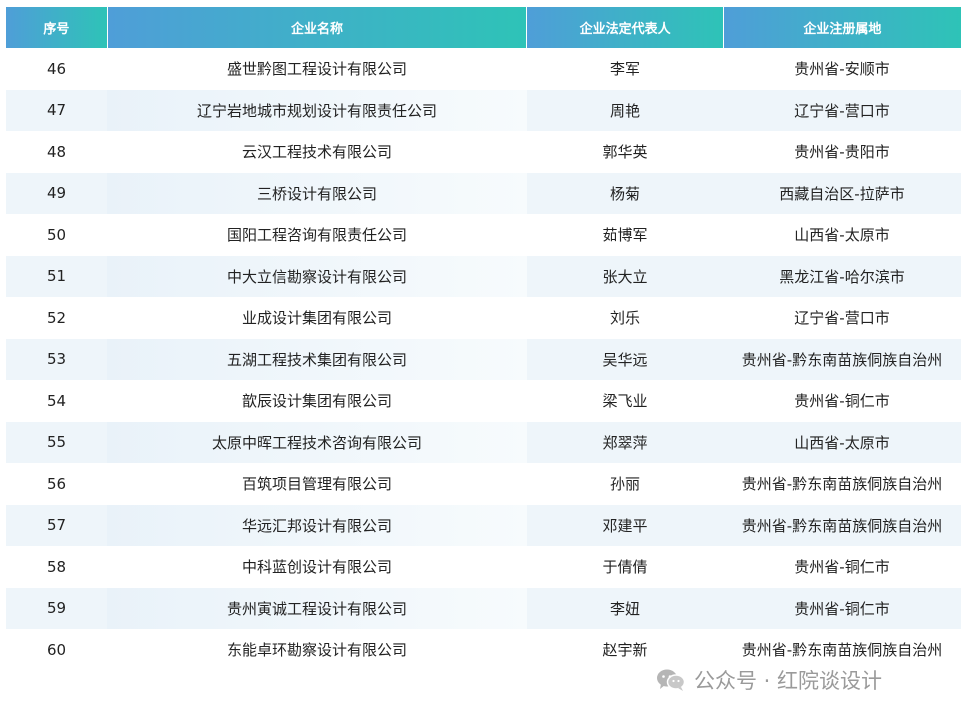 The image size is (968, 718). What do you see at coordinates (317, 442) in the screenshot?
I see `company-name-cell: 太原中晖工程技术咨询有限公司` at bounding box center [317, 442].